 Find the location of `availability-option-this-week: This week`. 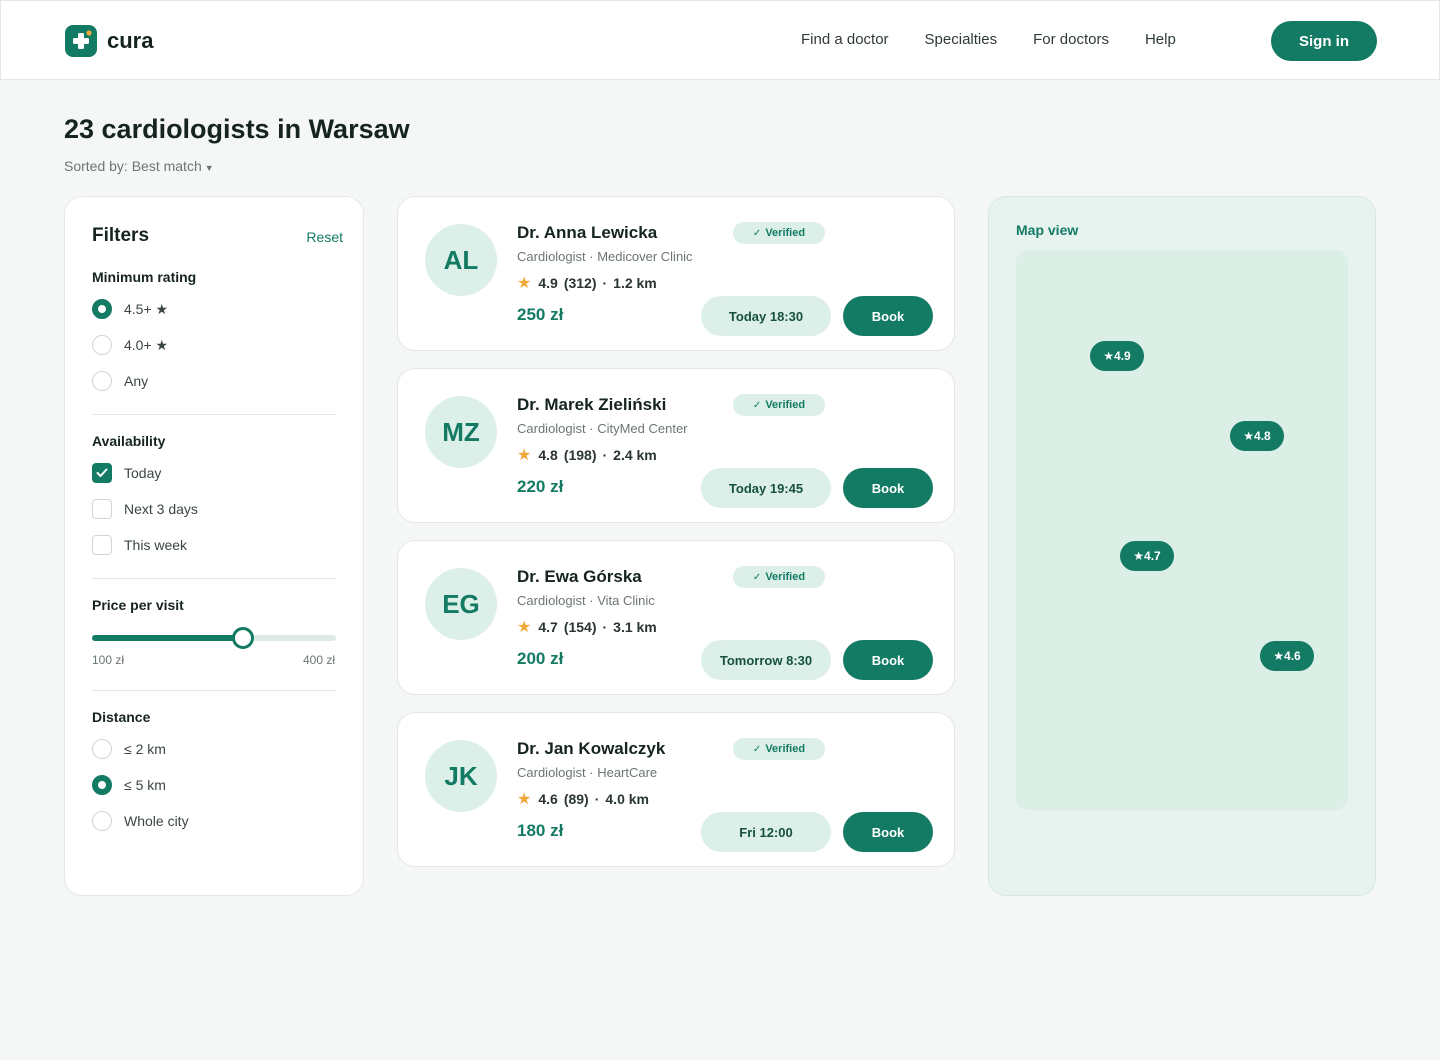

availability-option-this-week: This week is located at coordinates (139, 545).